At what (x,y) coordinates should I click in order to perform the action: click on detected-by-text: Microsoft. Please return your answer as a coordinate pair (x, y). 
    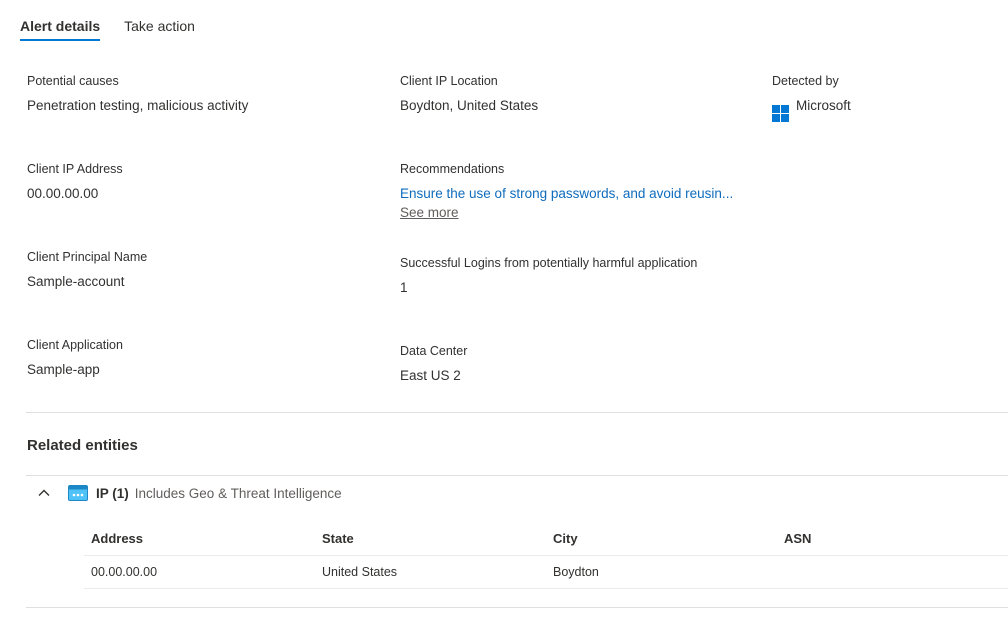
    Looking at the image, I should click on (823, 105).